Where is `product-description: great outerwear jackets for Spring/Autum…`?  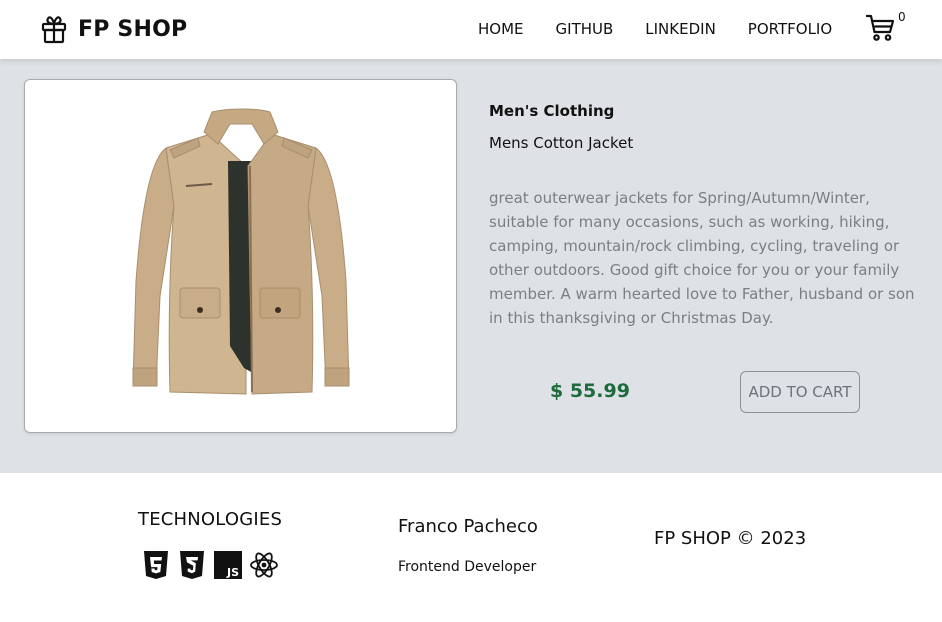 product-description: great outerwear jackets for Spring/Autum… is located at coordinates (702, 258).